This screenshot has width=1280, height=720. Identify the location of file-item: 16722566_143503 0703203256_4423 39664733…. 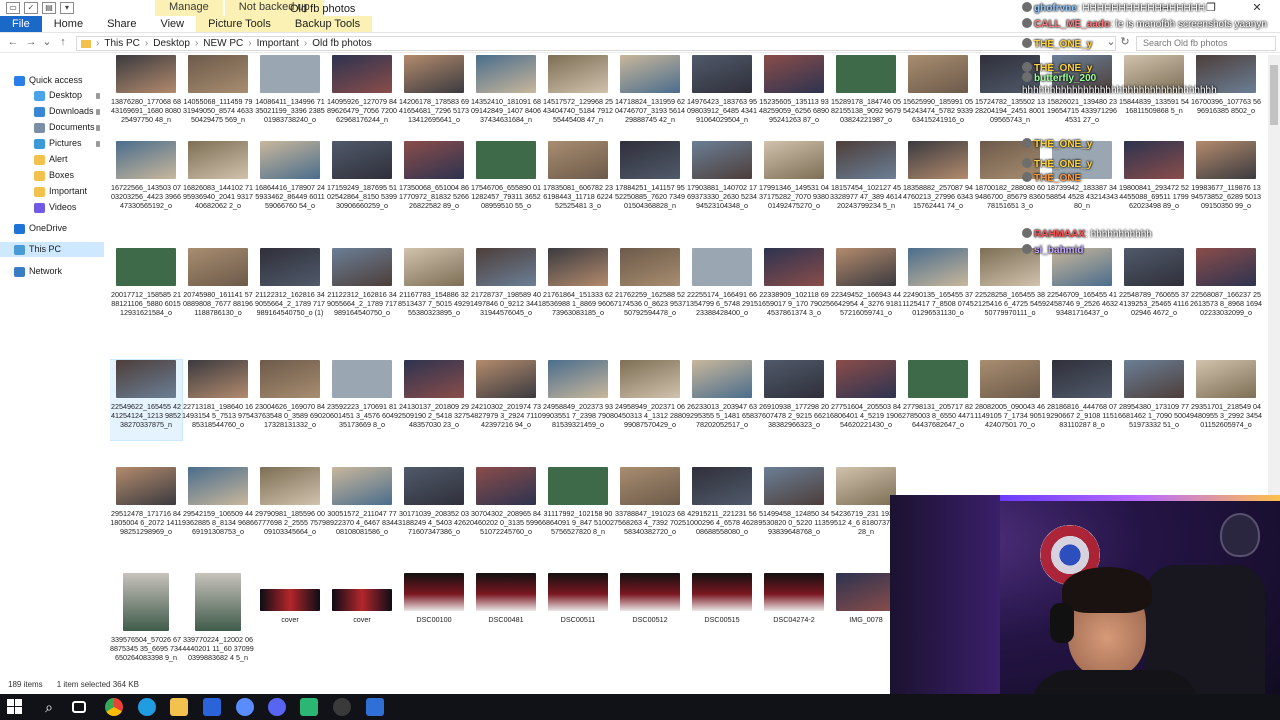
(146, 181).